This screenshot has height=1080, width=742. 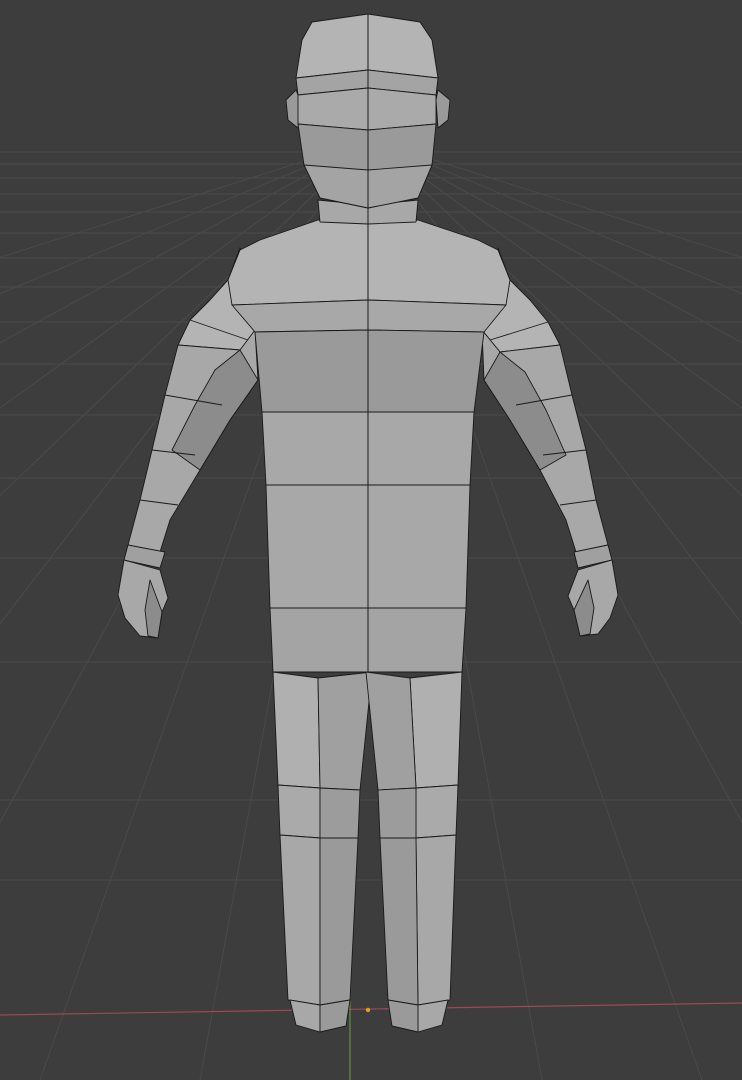 What do you see at coordinates (368, 1010) in the screenshot?
I see `origin-point` at bounding box center [368, 1010].